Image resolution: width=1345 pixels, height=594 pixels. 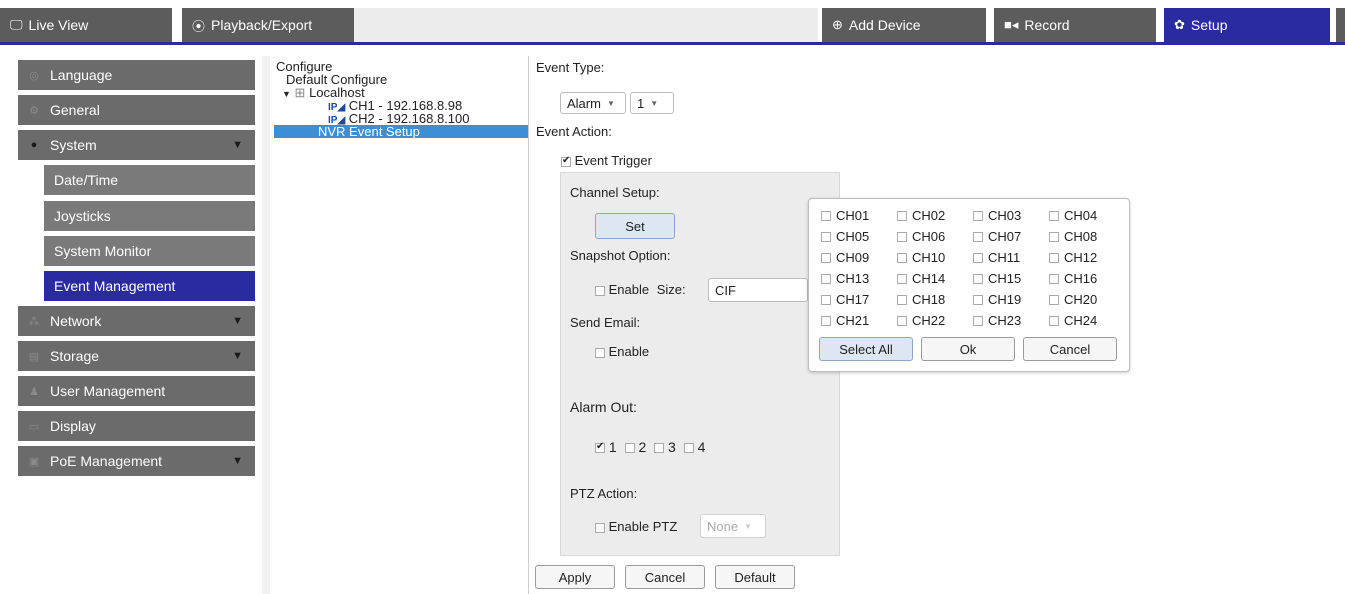 I want to click on ptz-enable-checkbox: Enable PTZ, so click(x=636, y=526).